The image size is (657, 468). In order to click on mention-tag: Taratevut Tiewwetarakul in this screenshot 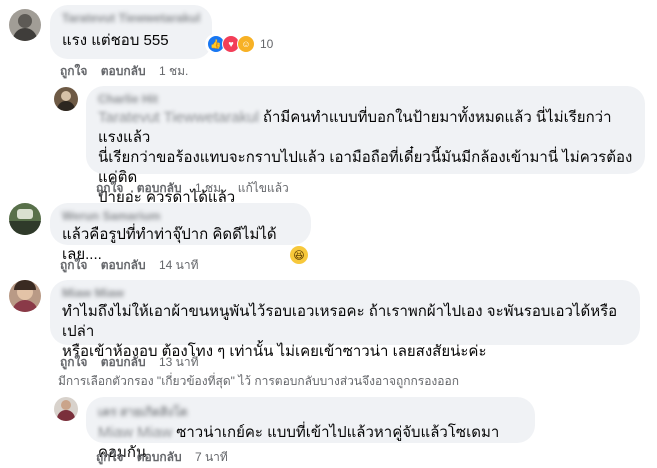, I will do `click(178, 117)`.